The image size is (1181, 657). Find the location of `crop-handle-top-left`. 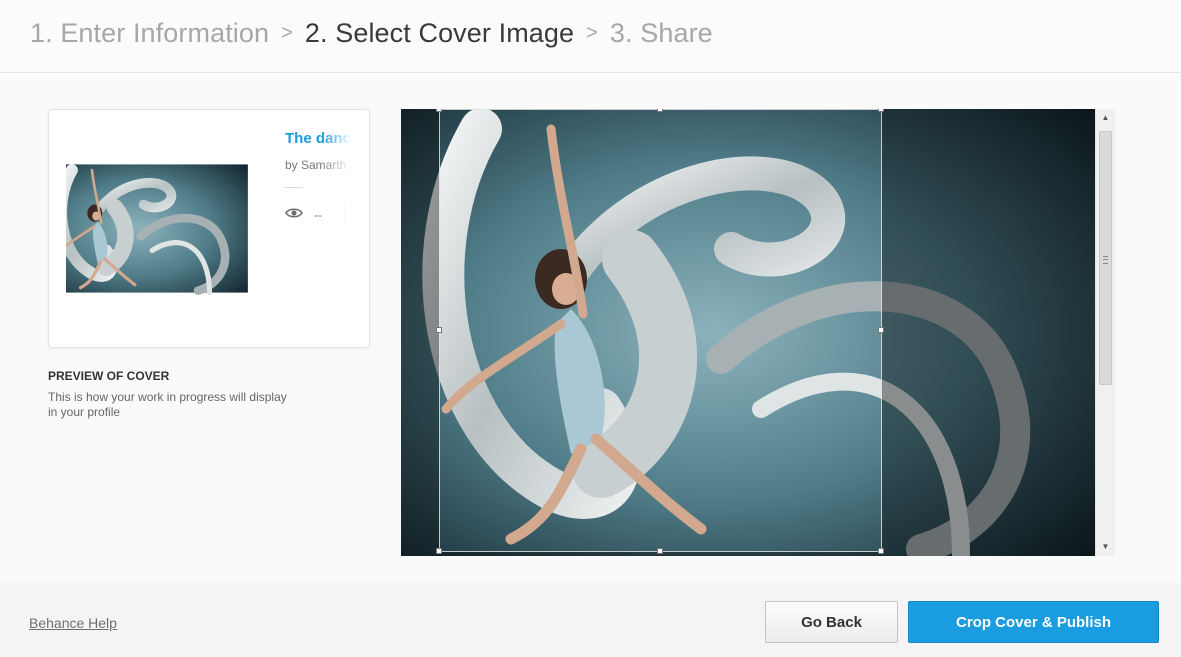

crop-handle-top-left is located at coordinates (439, 110).